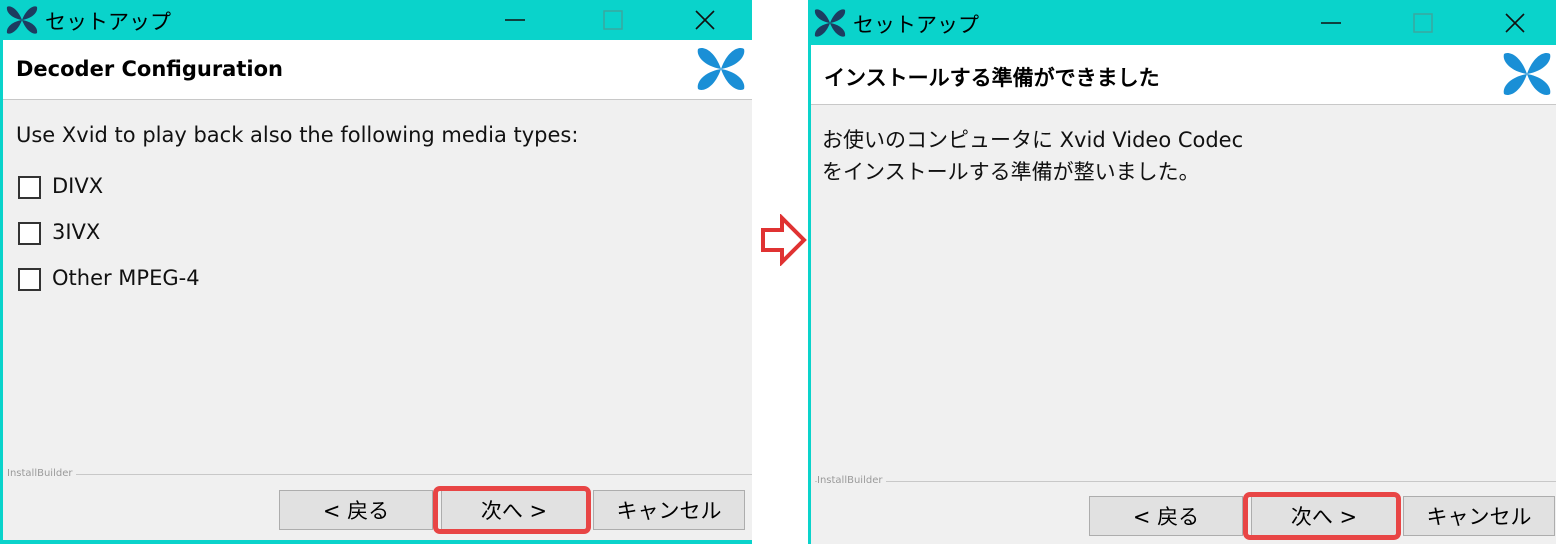 This screenshot has height=544, width=1556. What do you see at coordinates (76, 232) in the screenshot?
I see `option-label: 3IVX` at bounding box center [76, 232].